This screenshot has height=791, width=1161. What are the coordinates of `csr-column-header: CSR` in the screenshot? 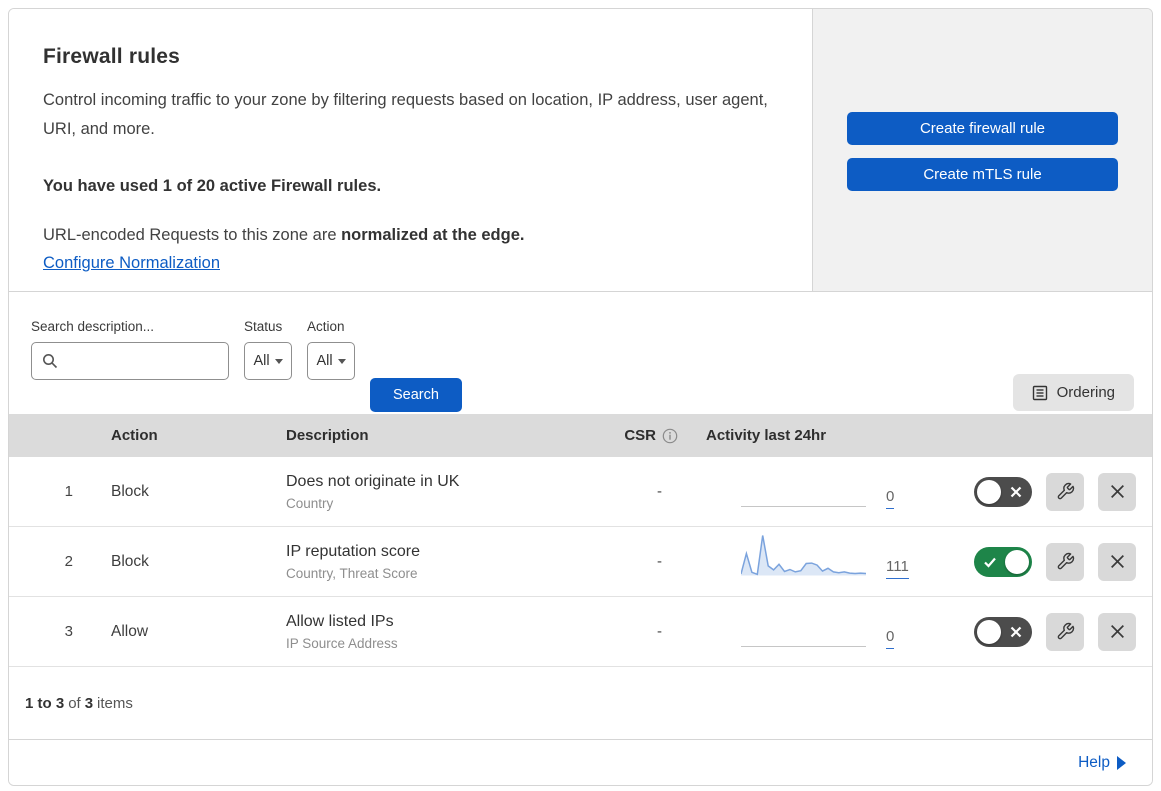 It's located at (638, 435).